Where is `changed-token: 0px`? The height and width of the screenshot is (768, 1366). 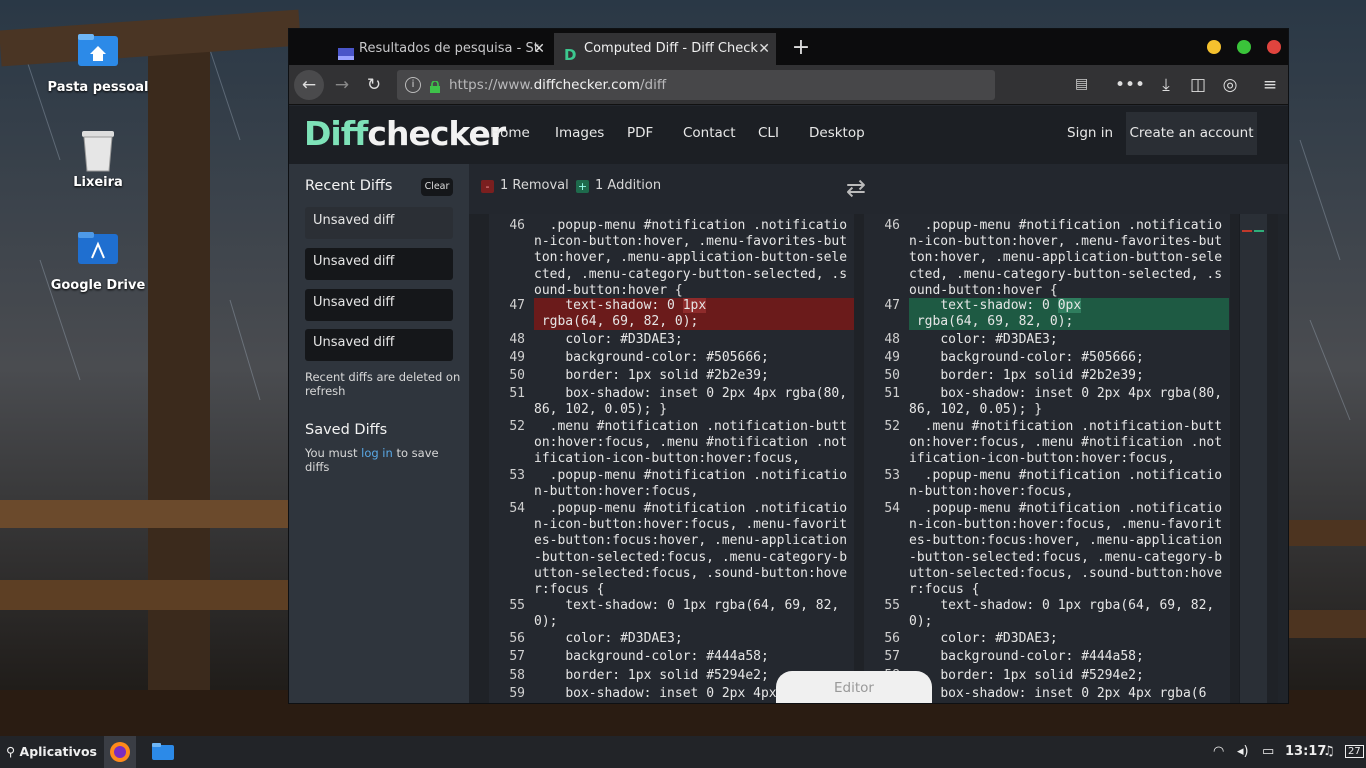
changed-token: 0px is located at coordinates (1069, 305).